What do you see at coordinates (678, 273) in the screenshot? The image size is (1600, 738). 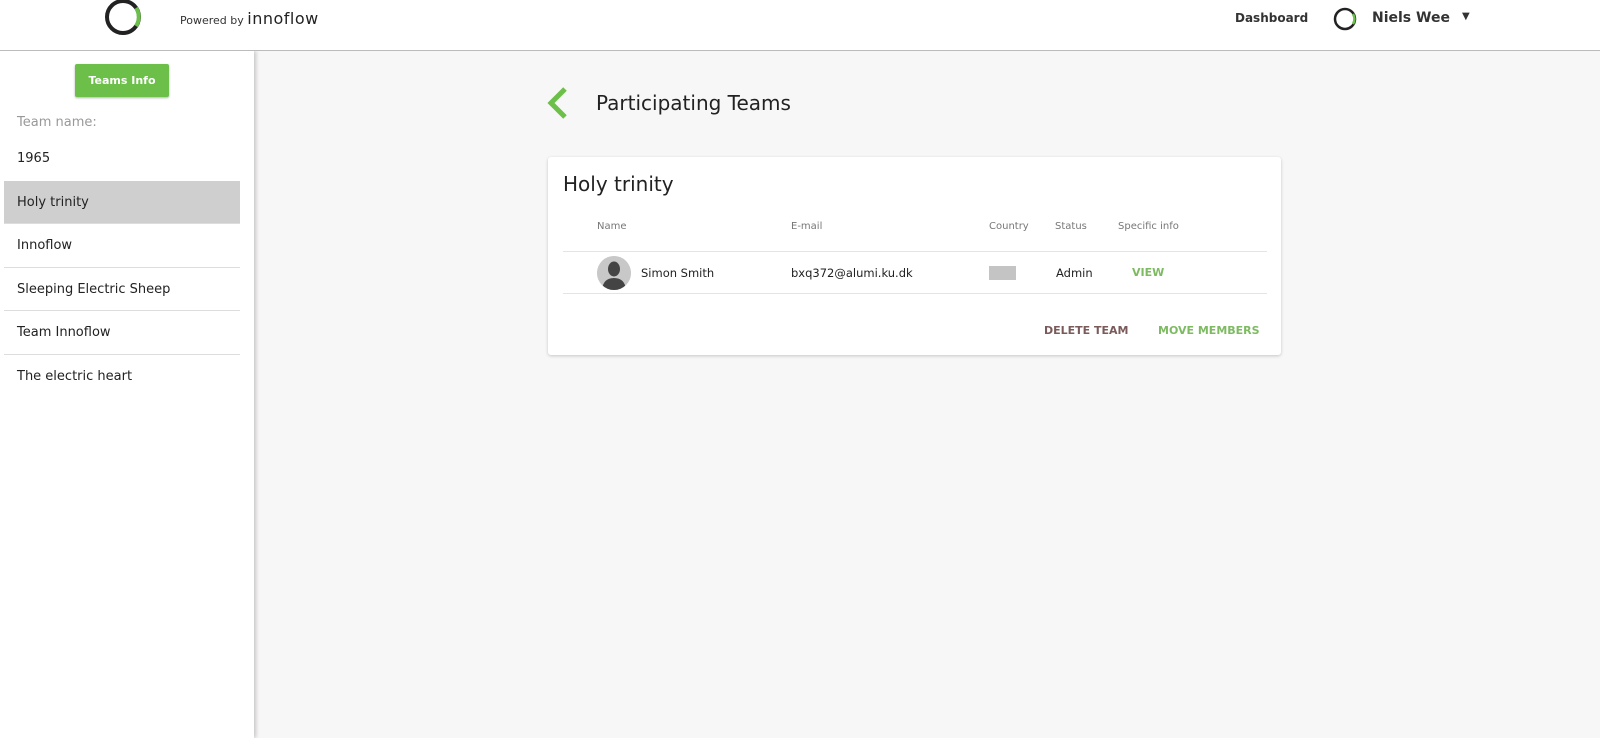 I see `member-name: Simon Smith` at bounding box center [678, 273].